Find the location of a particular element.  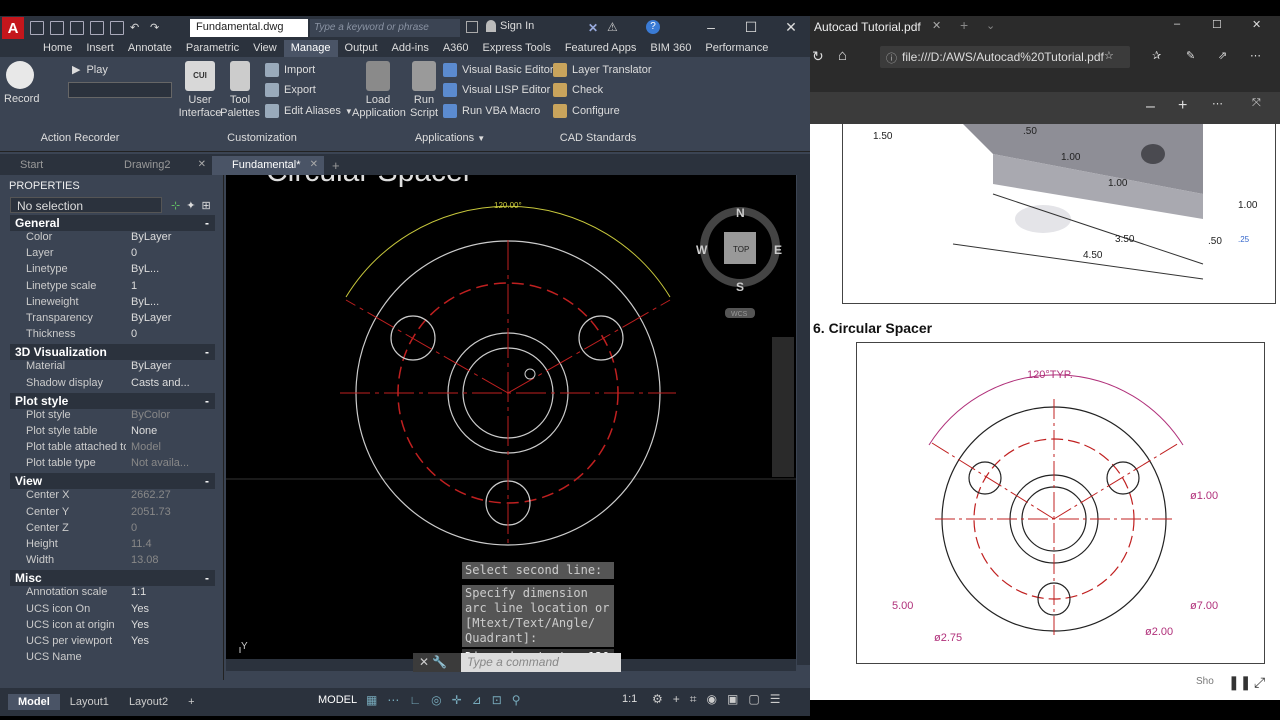

fullscreen-icon: ⤢ is located at coordinates (1259, 682).